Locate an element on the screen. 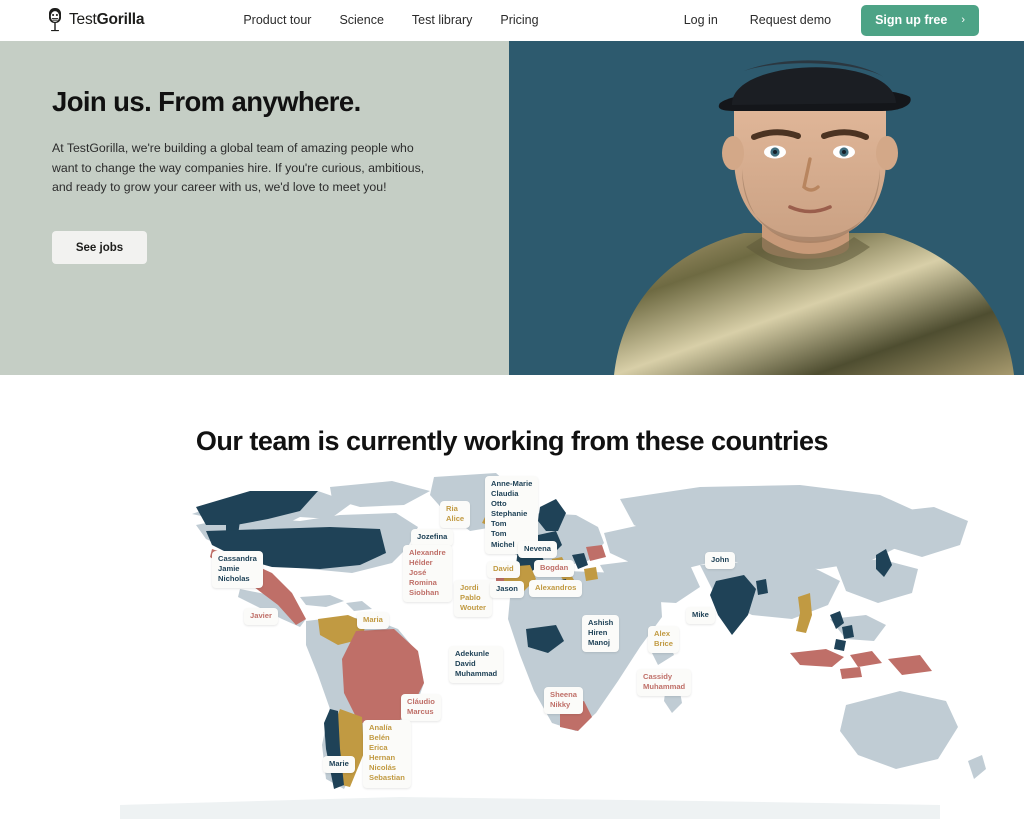 The width and height of the screenshot is (1024, 825). map-label-romania: Bogdan is located at coordinates (554, 569).